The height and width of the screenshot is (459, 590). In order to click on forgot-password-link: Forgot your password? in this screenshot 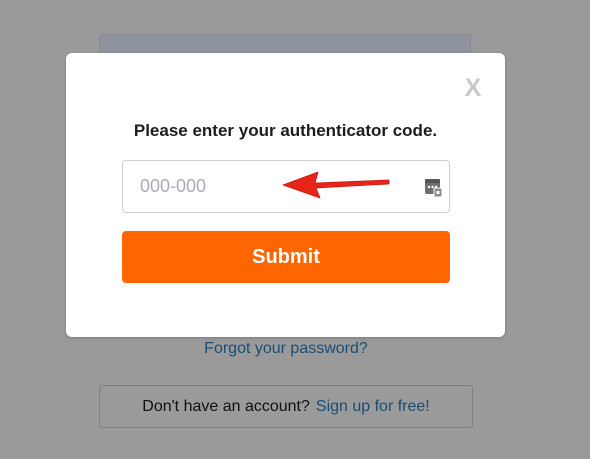, I will do `click(286, 349)`.